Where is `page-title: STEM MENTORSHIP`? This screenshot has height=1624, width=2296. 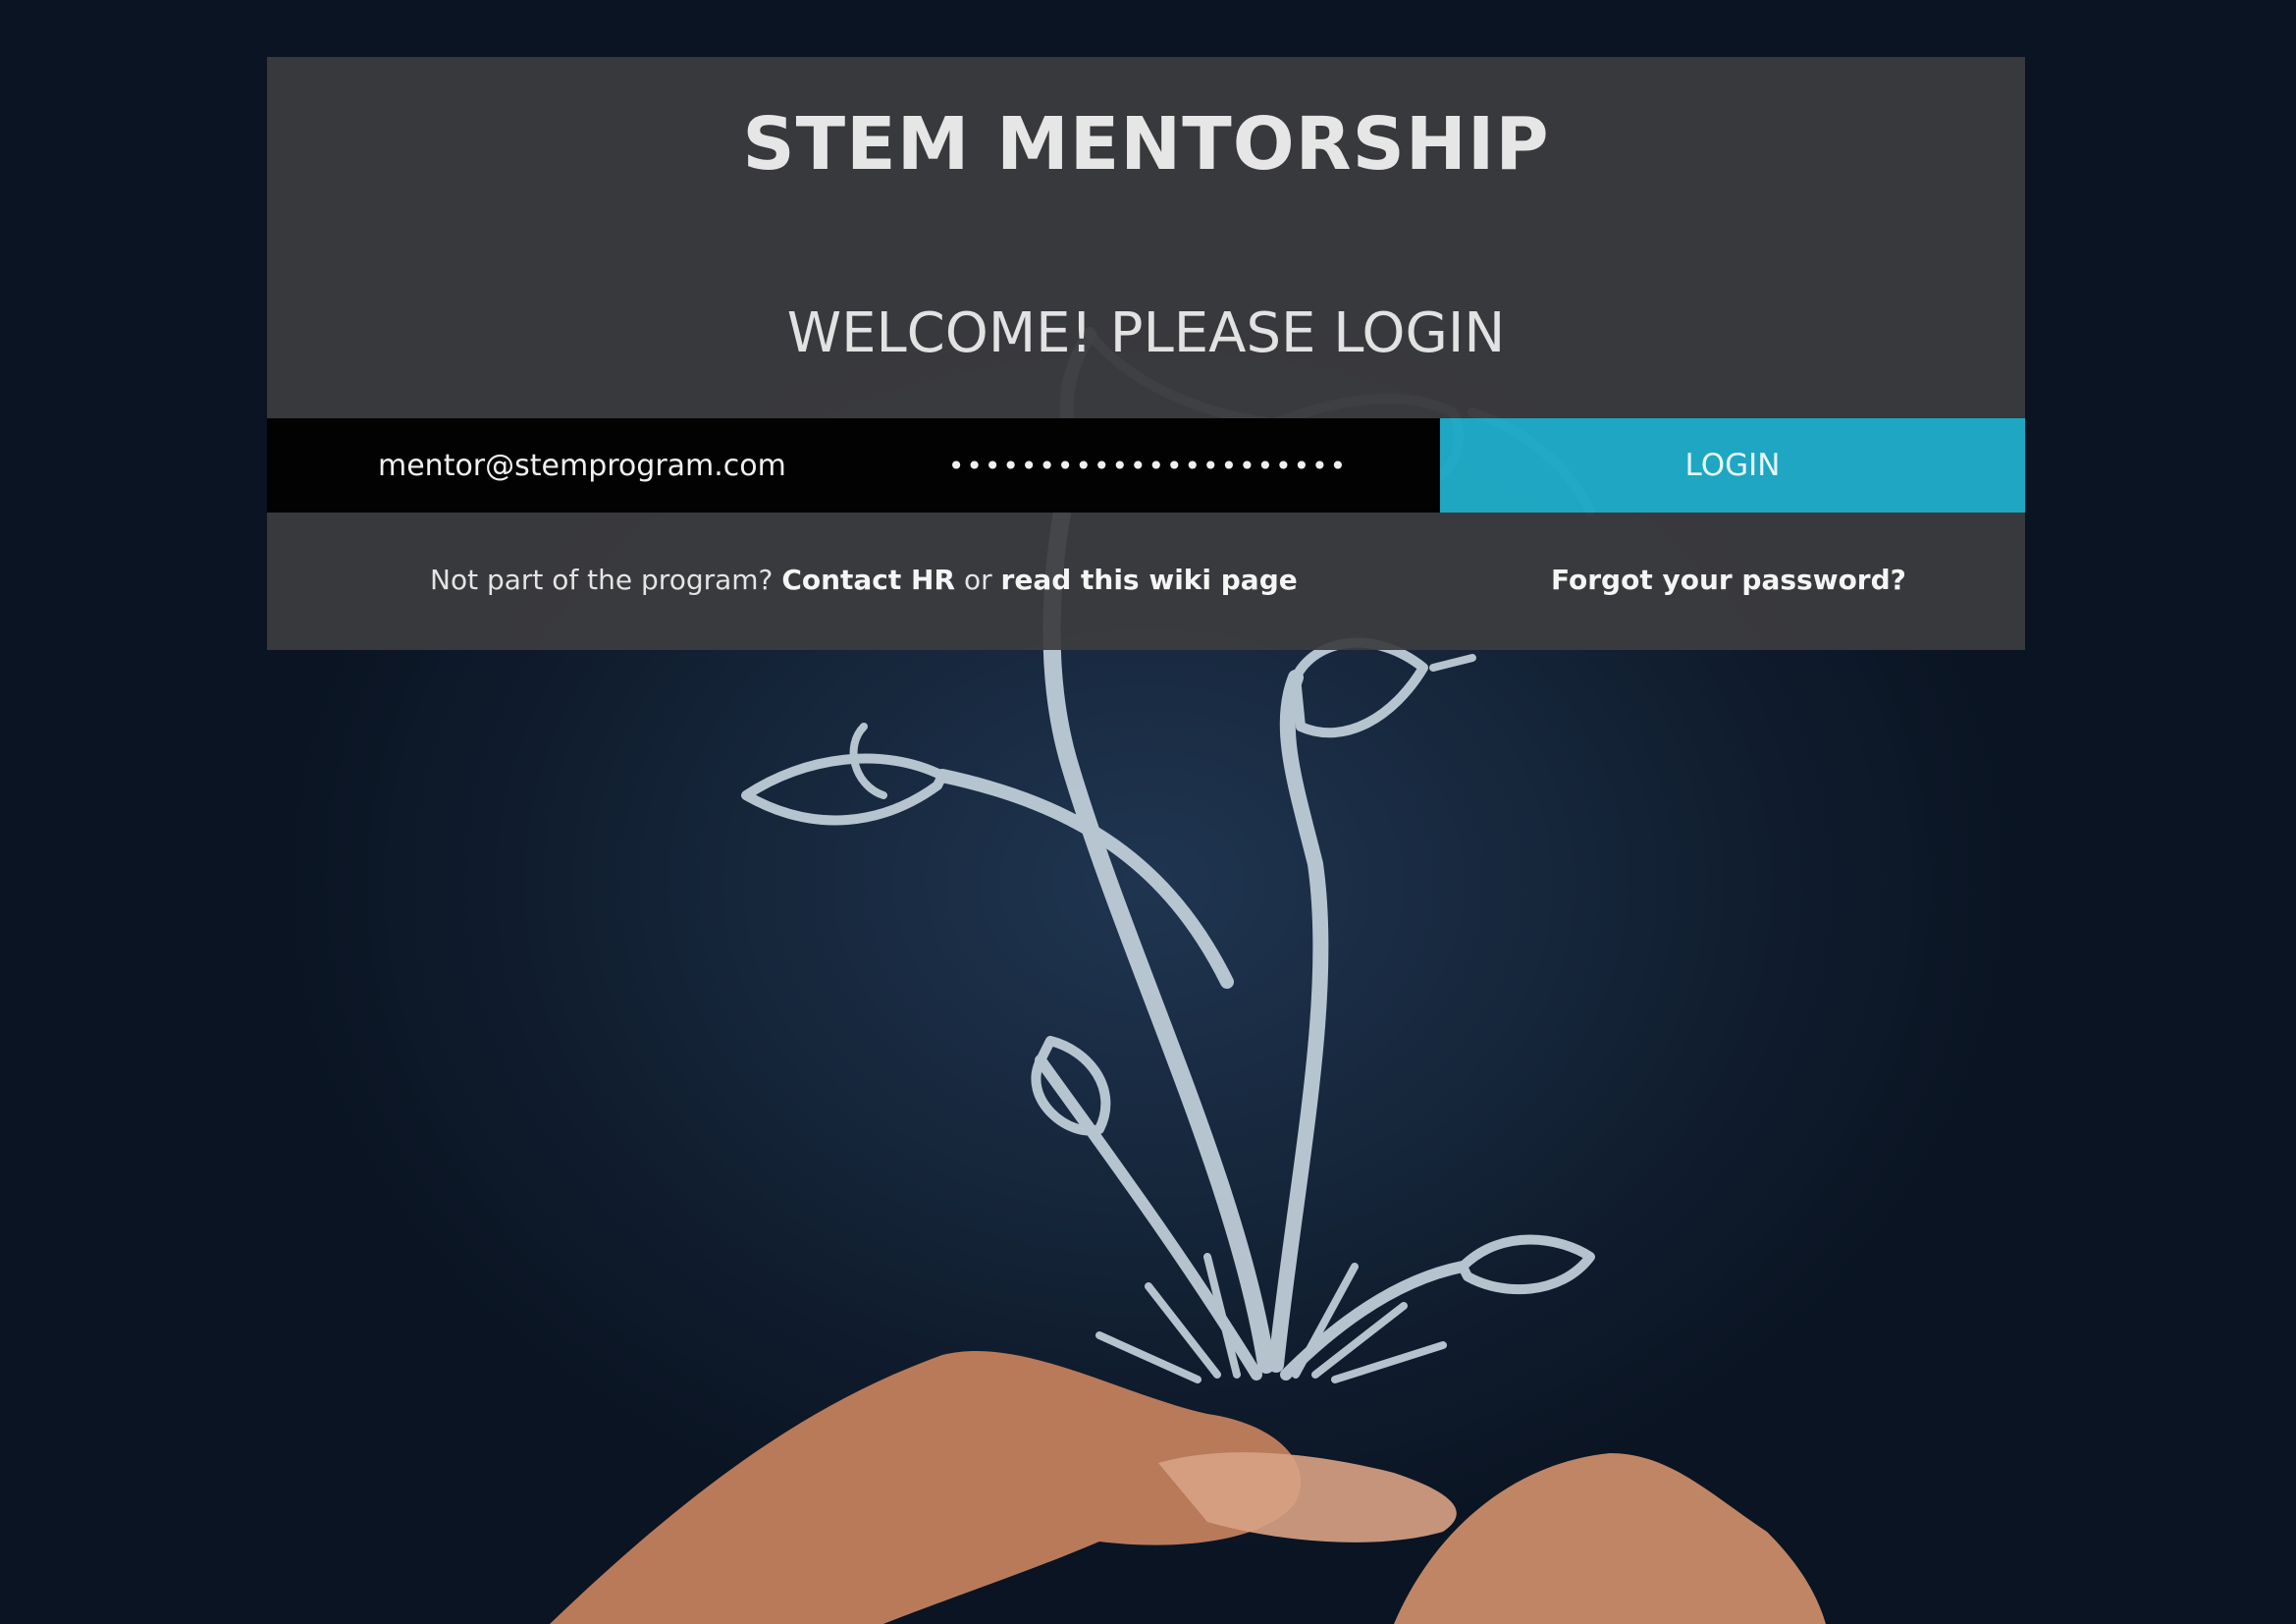 page-title: STEM MENTORSHIP is located at coordinates (1146, 144).